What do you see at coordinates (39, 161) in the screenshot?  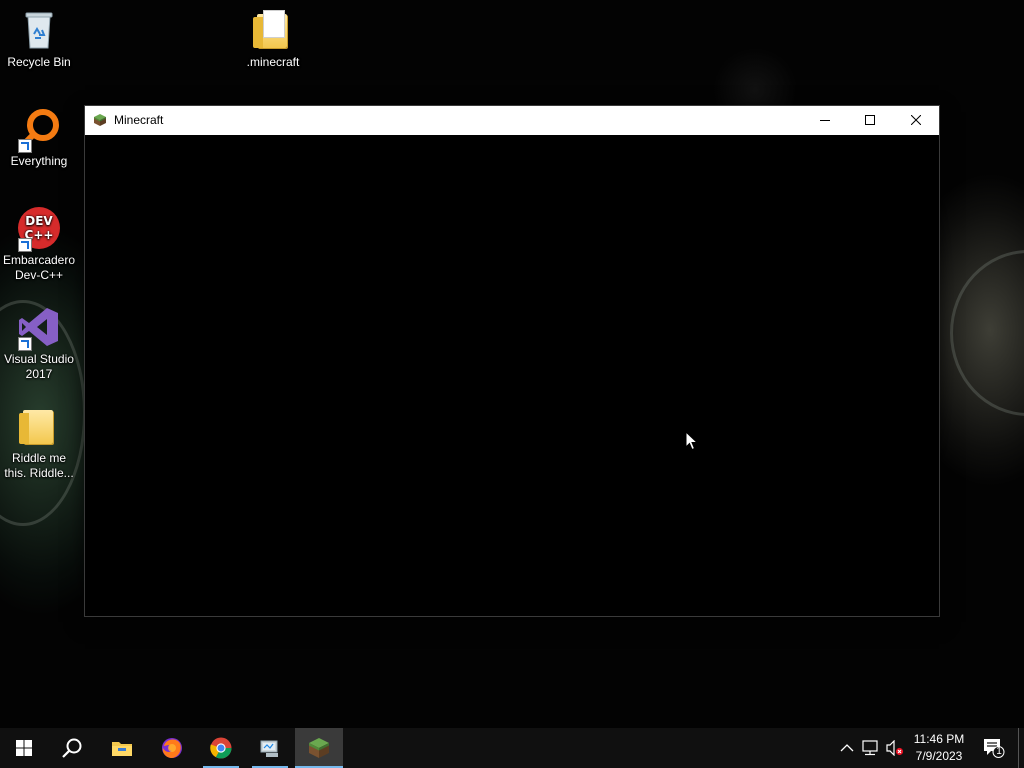 I see `desktop-icon-label: Everything` at bounding box center [39, 161].